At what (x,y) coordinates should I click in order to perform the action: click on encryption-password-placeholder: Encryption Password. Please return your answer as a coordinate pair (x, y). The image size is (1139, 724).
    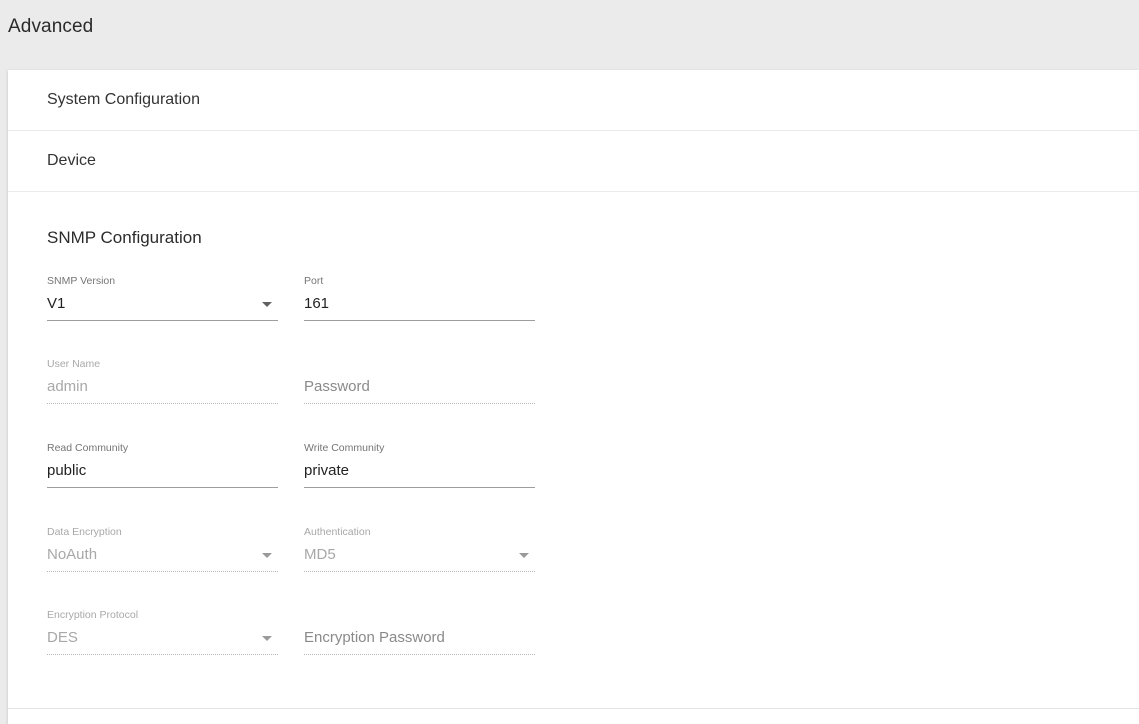
    Looking at the image, I should click on (374, 637).